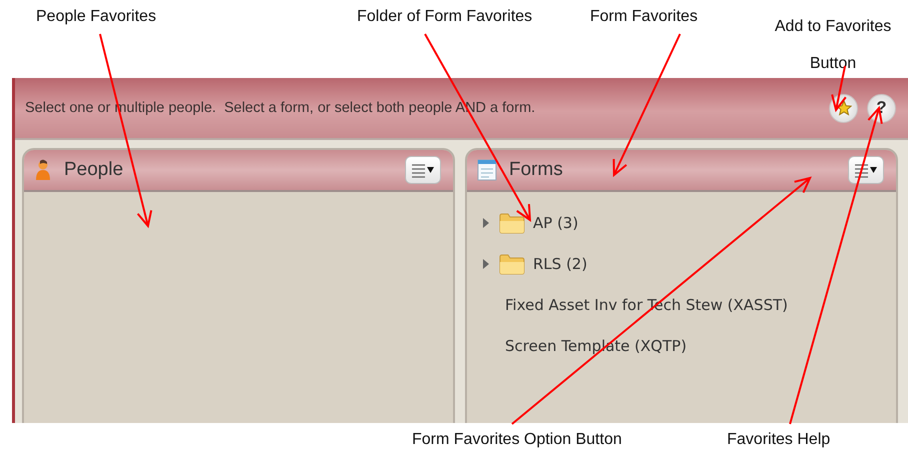  I want to click on annotation-label: People Favorites, so click(96, 17).